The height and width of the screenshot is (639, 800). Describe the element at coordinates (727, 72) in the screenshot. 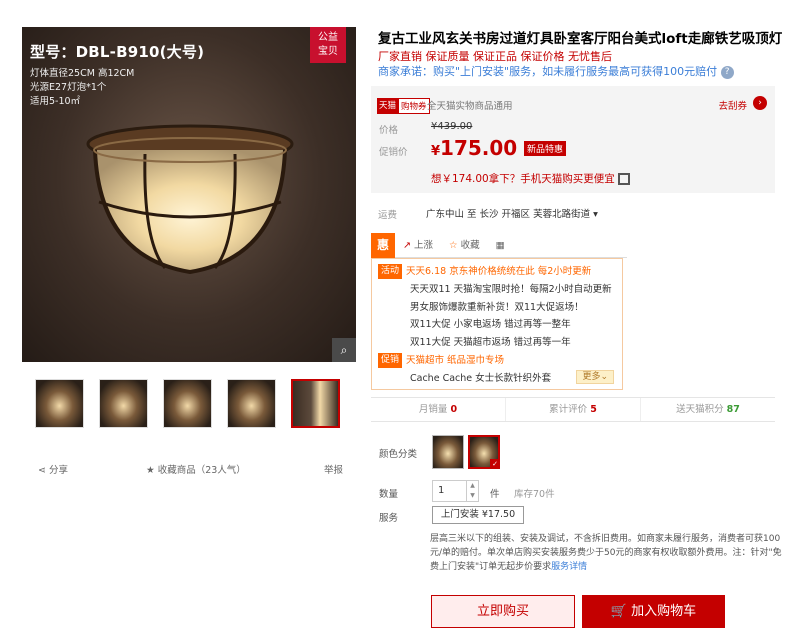

I see `help-icon: ?` at that location.